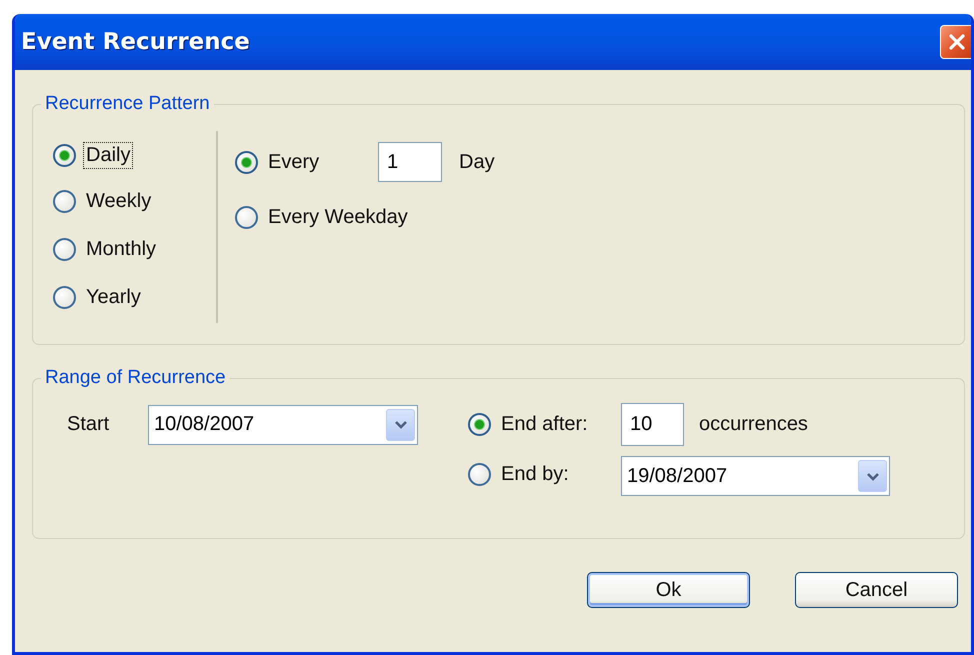  I want to click on radio-button: Yearly, so click(98, 297).